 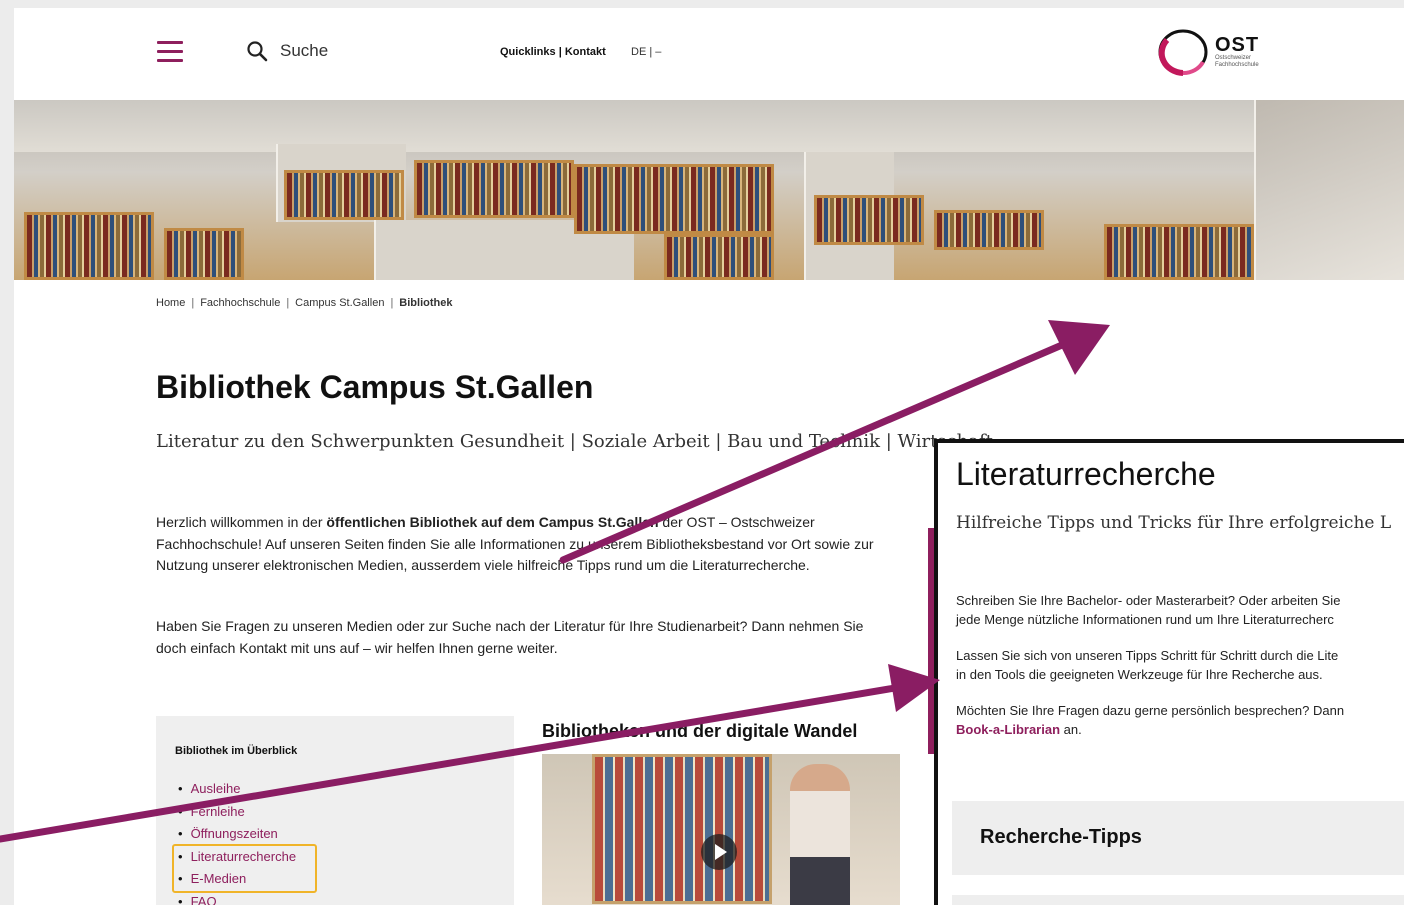 I want to click on overlay-para-3-tail: an., so click(x=1071, y=729).